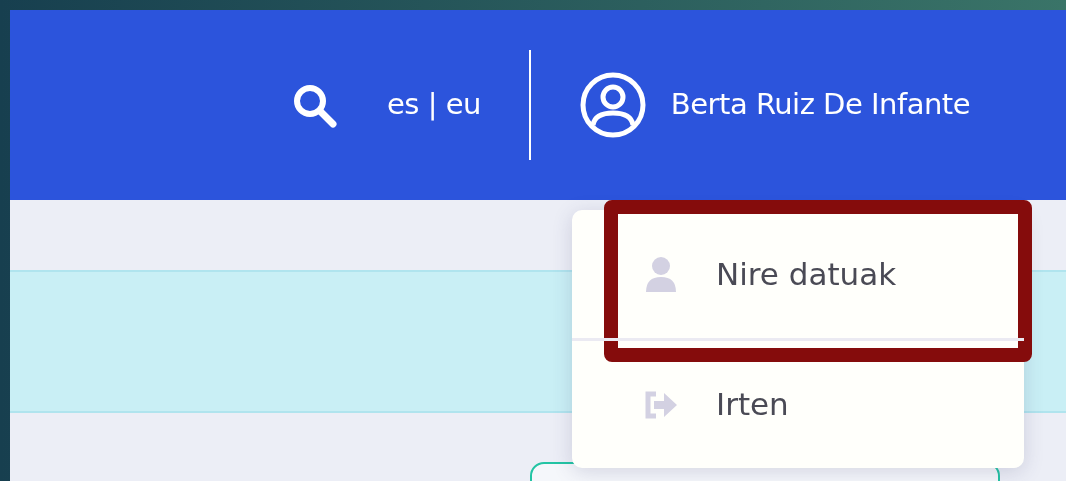 Image resolution: width=1066 pixels, height=481 pixels. What do you see at coordinates (661, 404) in the screenshot?
I see `exit-icon` at bounding box center [661, 404].